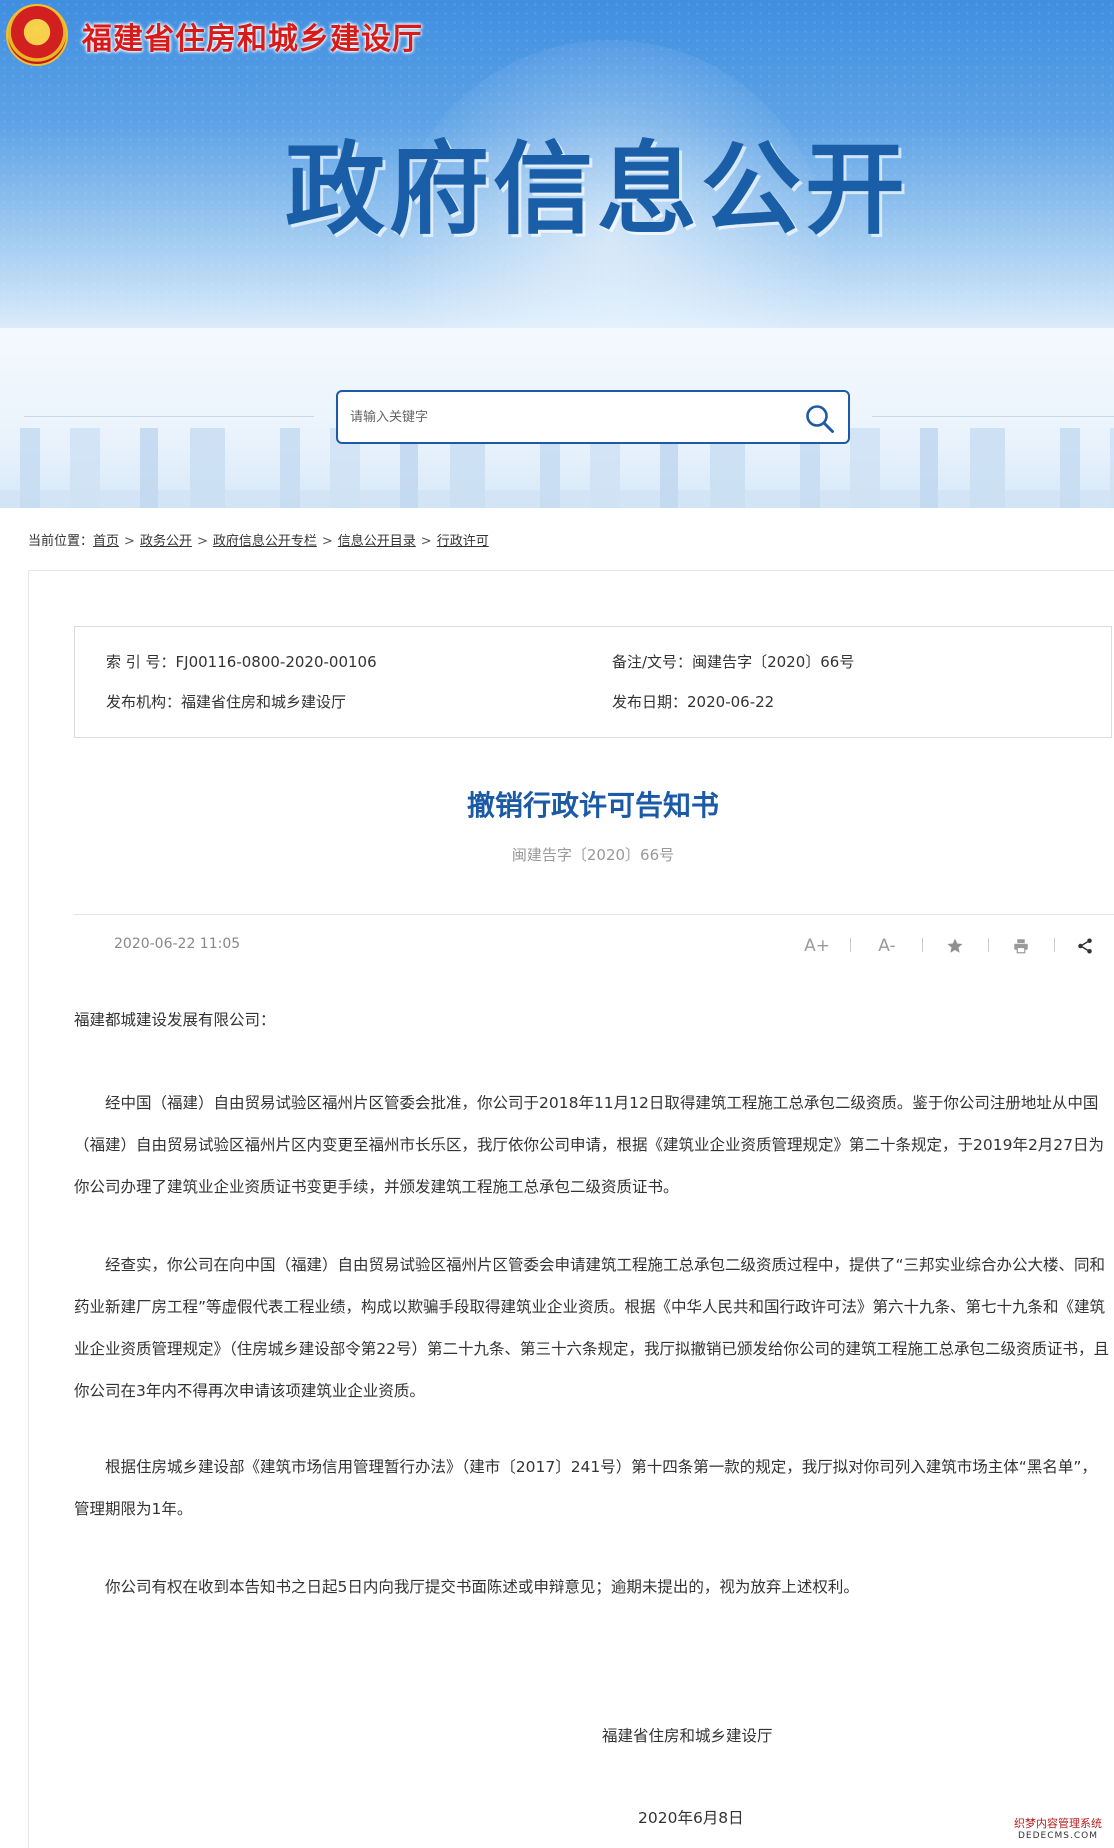 The image size is (1114, 1848). Describe the element at coordinates (593, 682) in the screenshot. I see `document-meta-box` at that location.